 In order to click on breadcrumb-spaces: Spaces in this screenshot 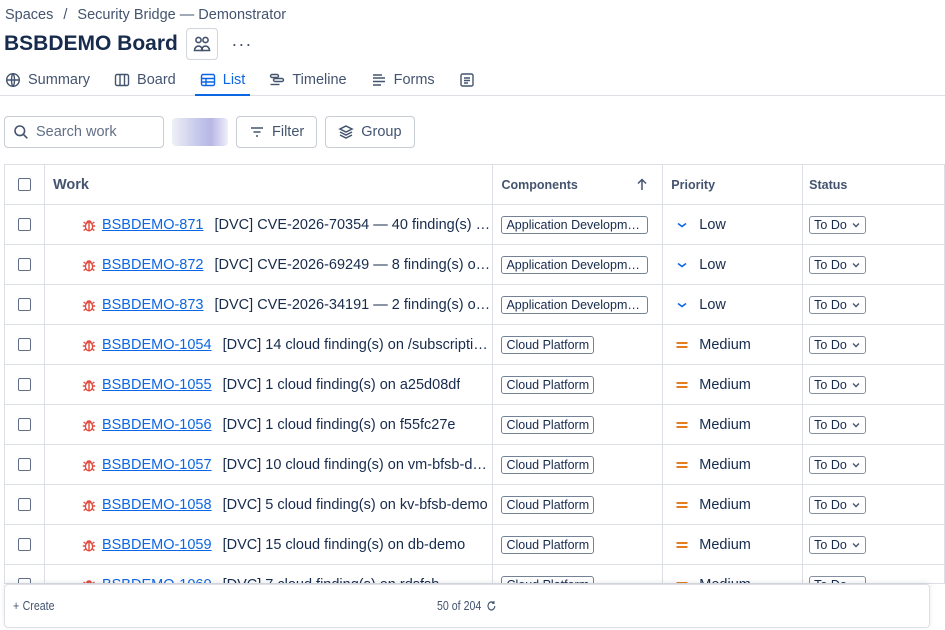, I will do `click(29, 15)`.